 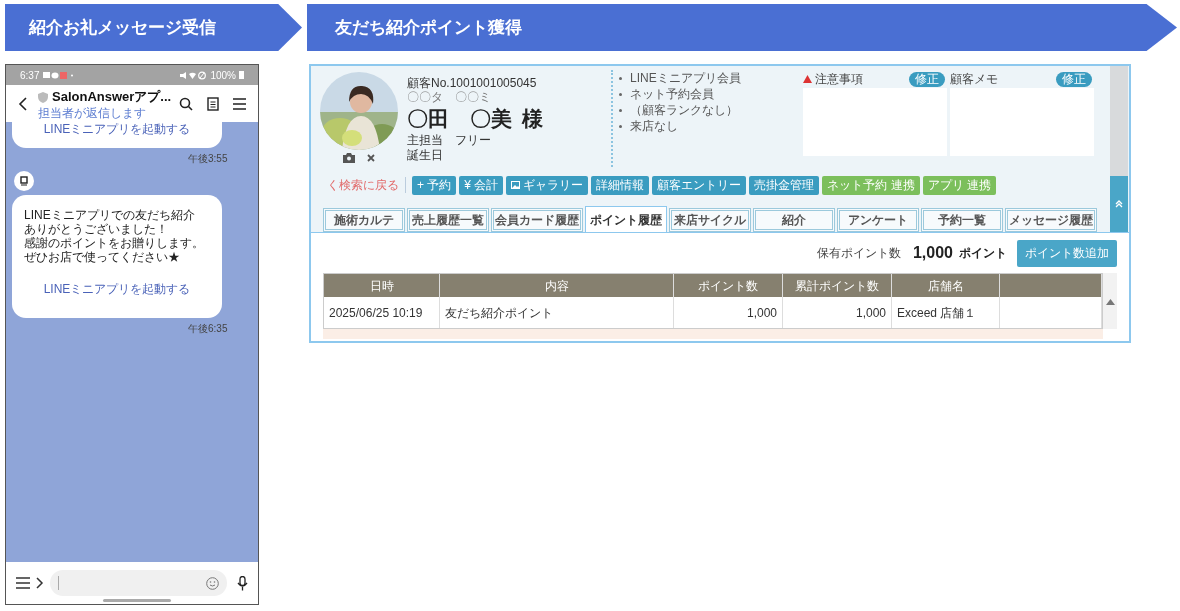 What do you see at coordinates (839, 79) in the screenshot?
I see `note-title: 注意事項` at bounding box center [839, 79].